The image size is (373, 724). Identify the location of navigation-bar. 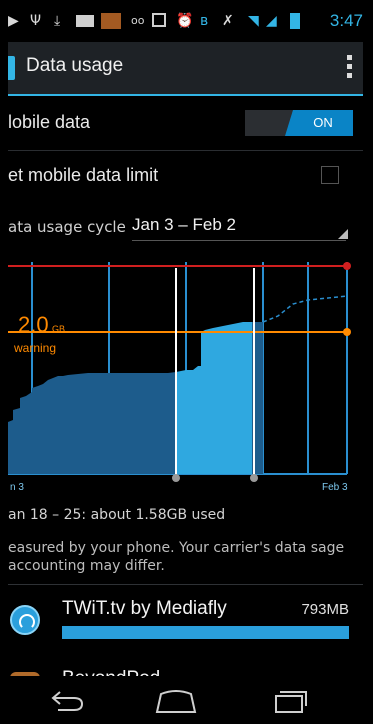
(185, 700).